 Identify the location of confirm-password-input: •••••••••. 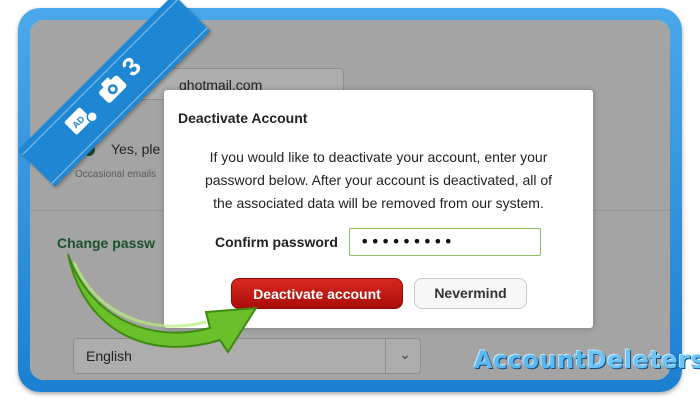
(445, 242).